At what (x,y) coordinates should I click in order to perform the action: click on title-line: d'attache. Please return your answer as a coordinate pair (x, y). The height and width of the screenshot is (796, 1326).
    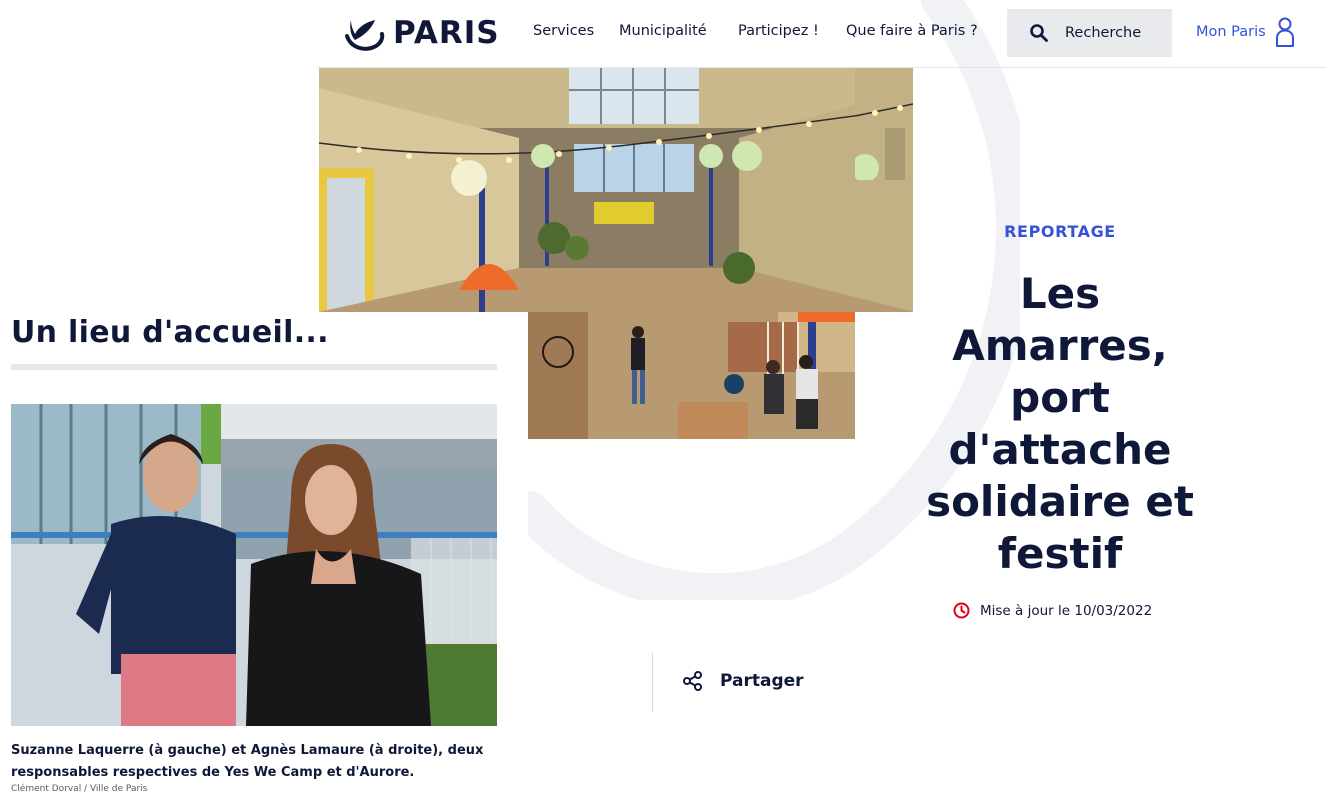
    Looking at the image, I should click on (1060, 449).